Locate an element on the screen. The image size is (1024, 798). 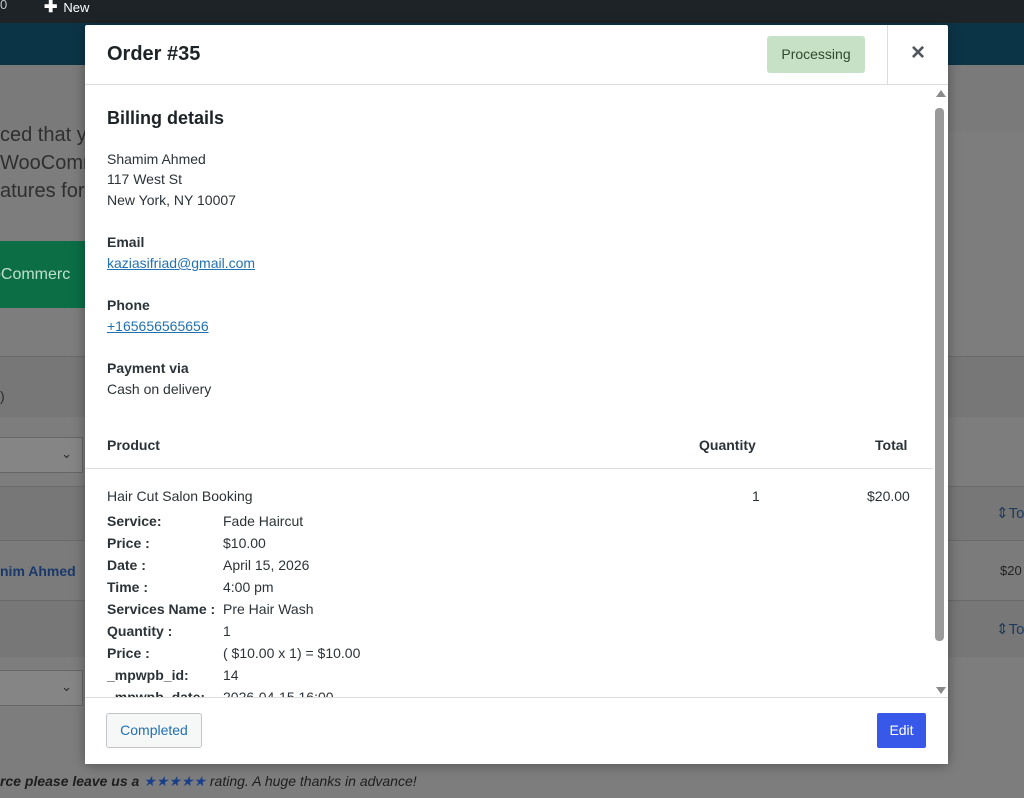
item-name: Hair Cut Salon Booking is located at coordinates (180, 496).